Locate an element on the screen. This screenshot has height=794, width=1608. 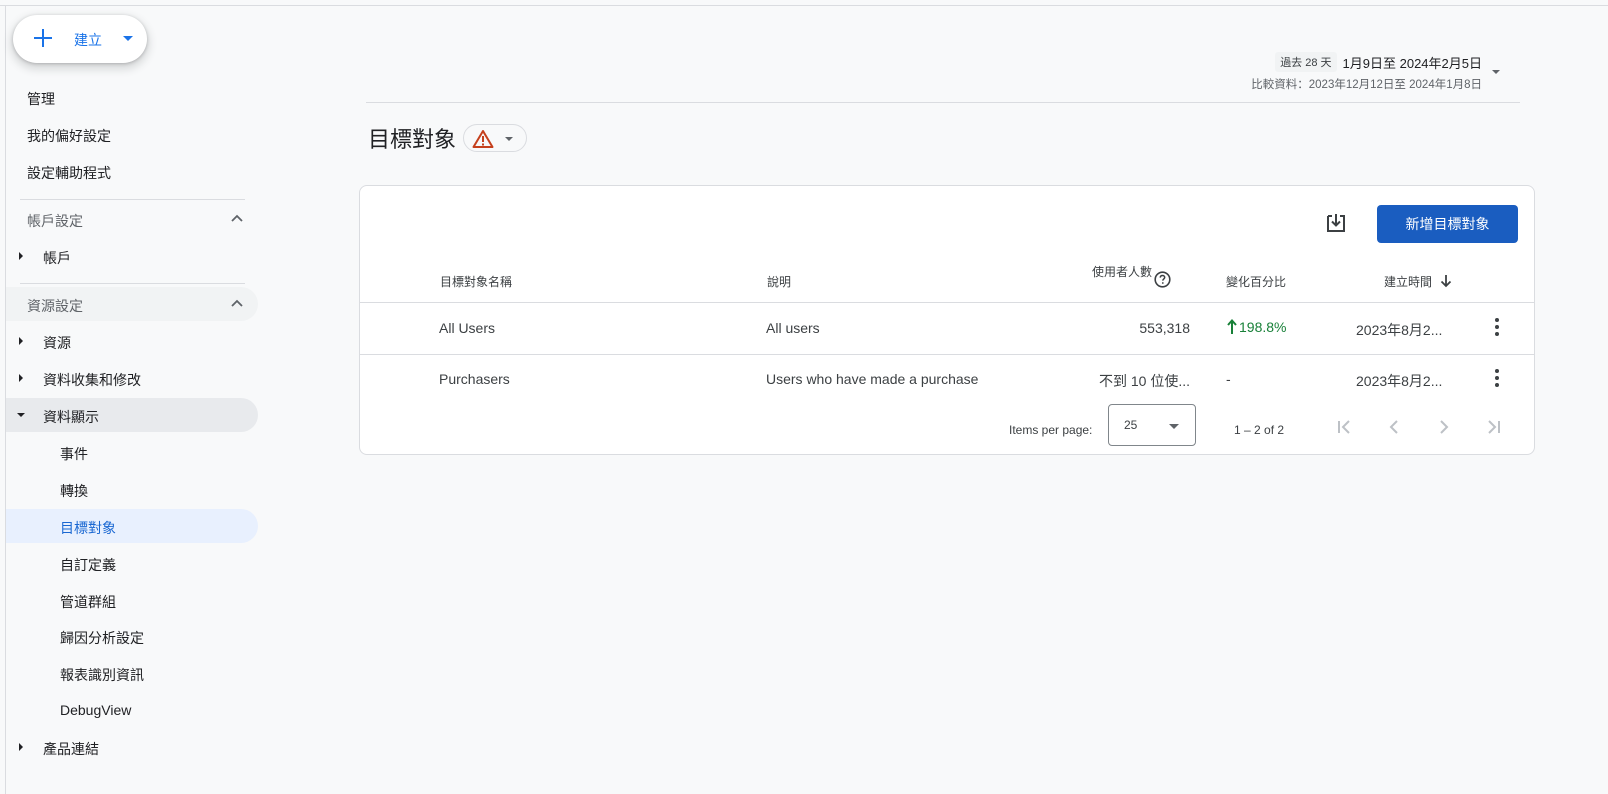
sidebar-item-label: DebugView is located at coordinates (96, 710).